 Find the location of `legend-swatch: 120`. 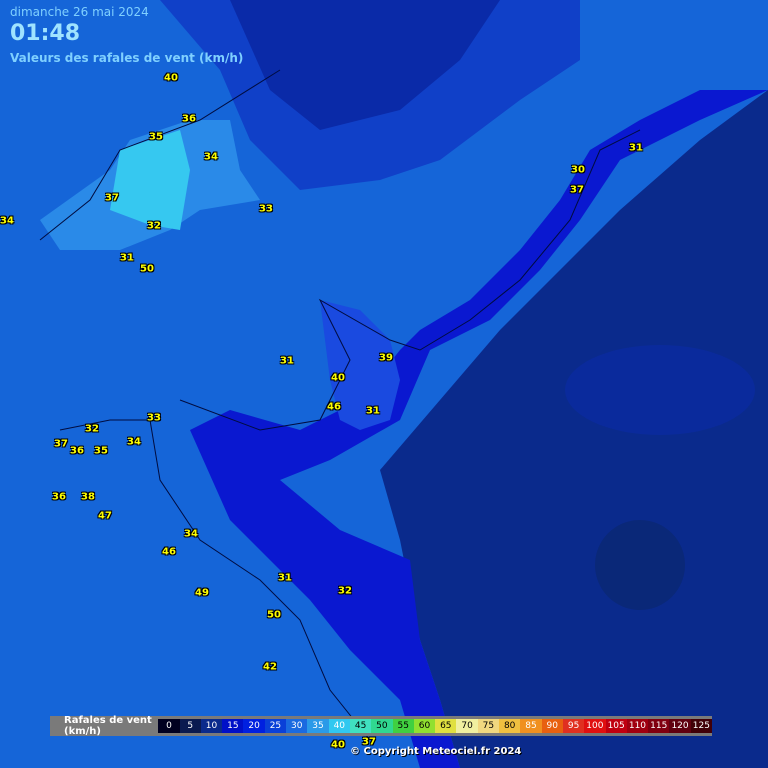

legend-swatch: 120 is located at coordinates (680, 726).